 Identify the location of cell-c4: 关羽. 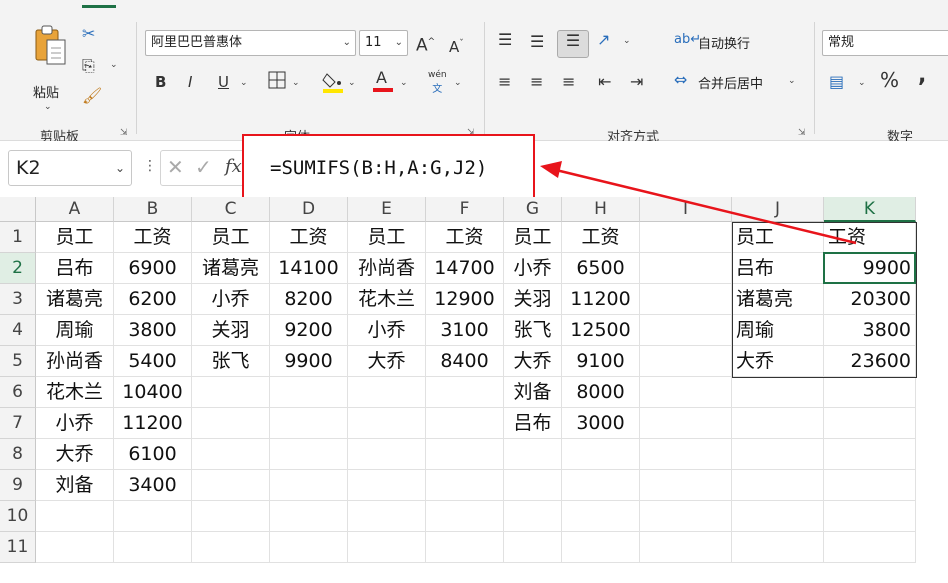
(231, 330).